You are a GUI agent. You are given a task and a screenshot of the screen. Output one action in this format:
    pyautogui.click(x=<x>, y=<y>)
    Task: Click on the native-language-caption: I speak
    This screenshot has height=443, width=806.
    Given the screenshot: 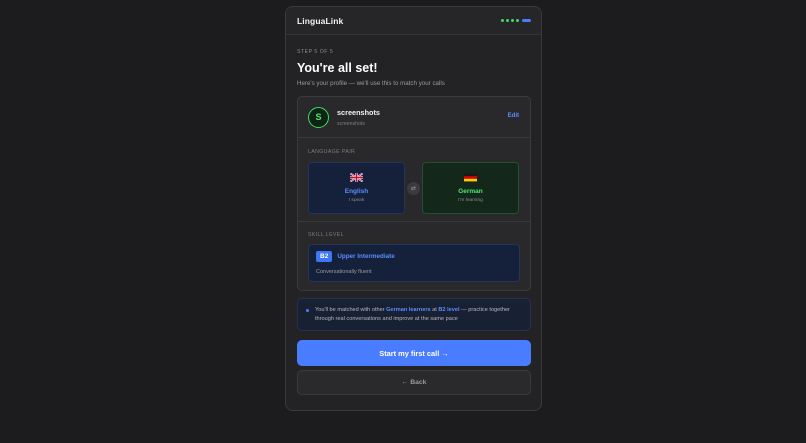 What is the action you would take?
    pyautogui.click(x=356, y=200)
    